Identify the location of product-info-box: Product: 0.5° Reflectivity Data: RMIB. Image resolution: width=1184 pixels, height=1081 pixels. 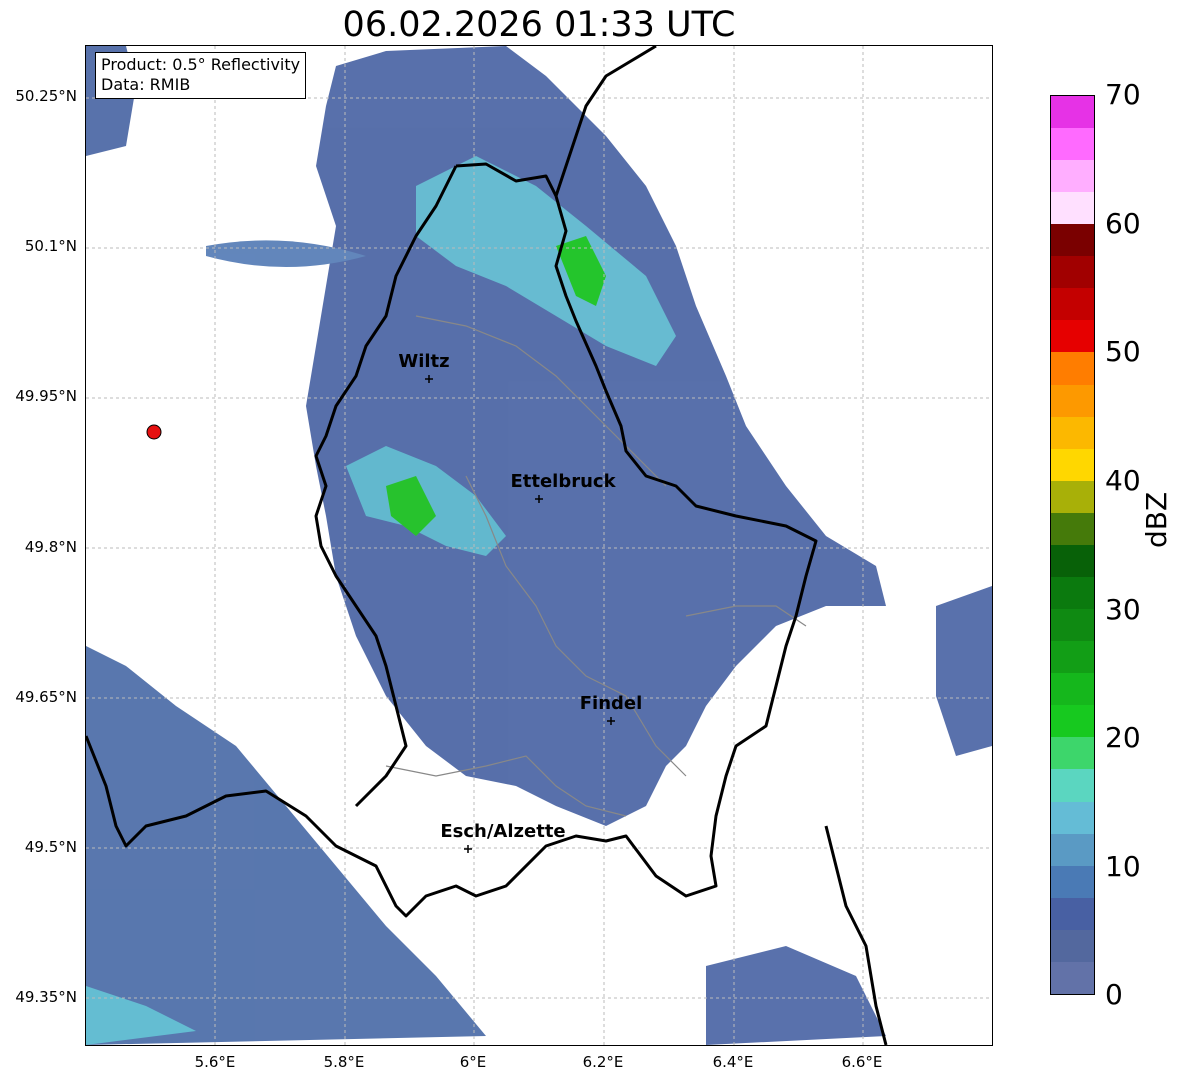
(201, 75).